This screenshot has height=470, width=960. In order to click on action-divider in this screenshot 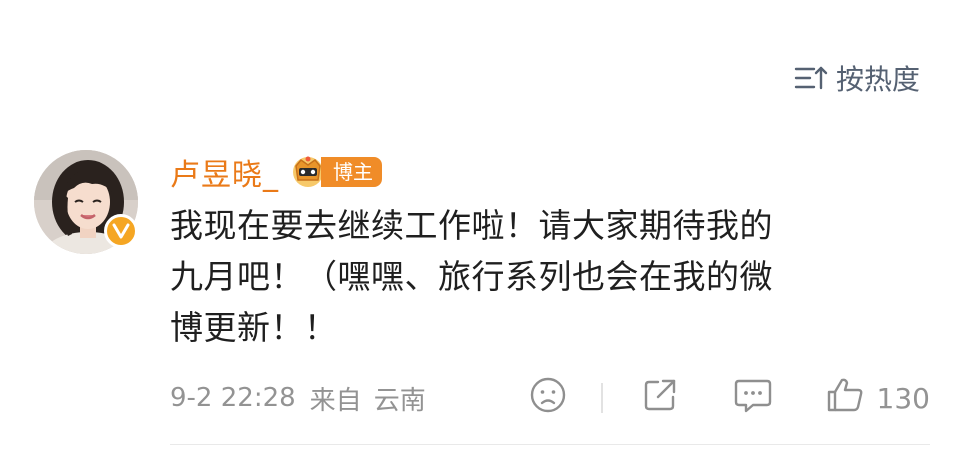, I will do `click(601, 398)`.